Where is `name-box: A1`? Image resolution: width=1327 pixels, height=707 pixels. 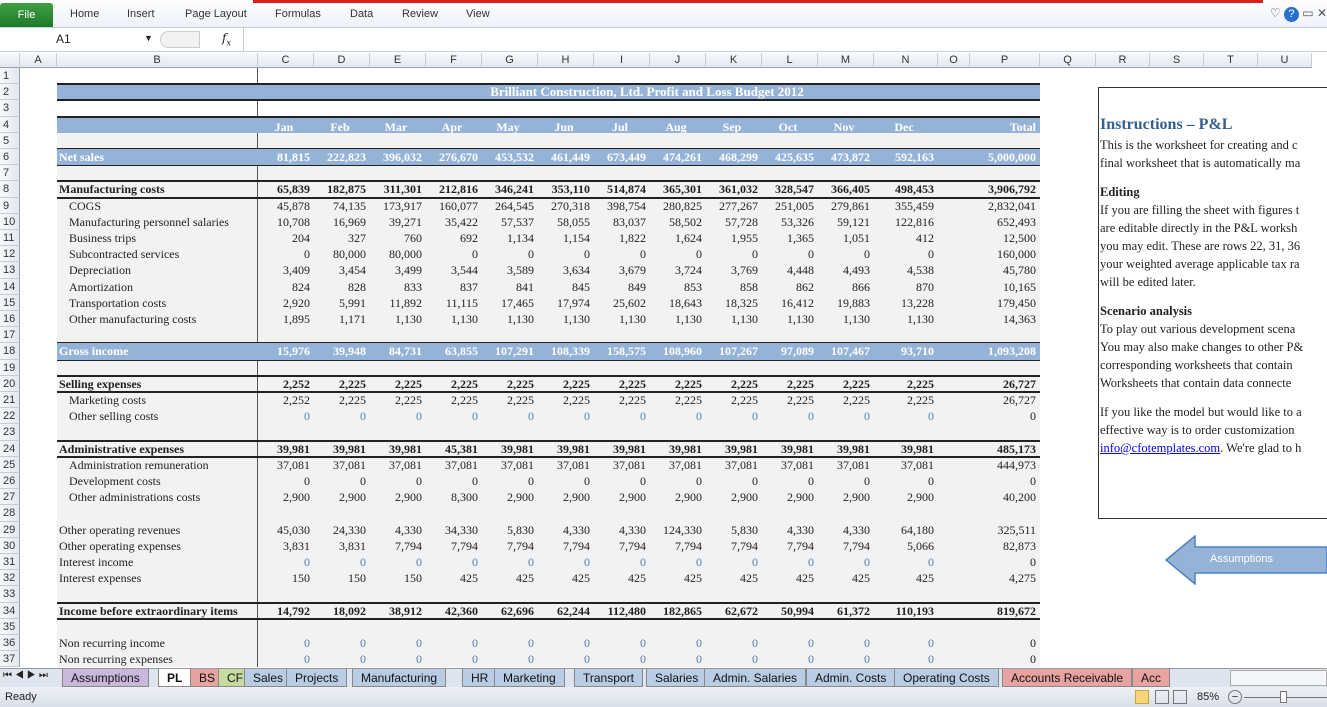 name-box: A1 is located at coordinates (106, 39).